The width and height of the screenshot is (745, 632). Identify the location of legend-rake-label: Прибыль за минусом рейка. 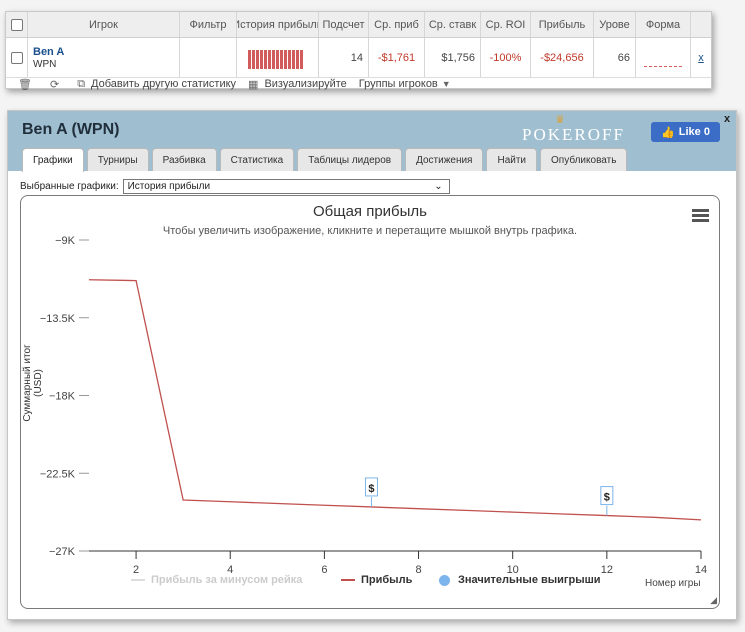
(227, 580).